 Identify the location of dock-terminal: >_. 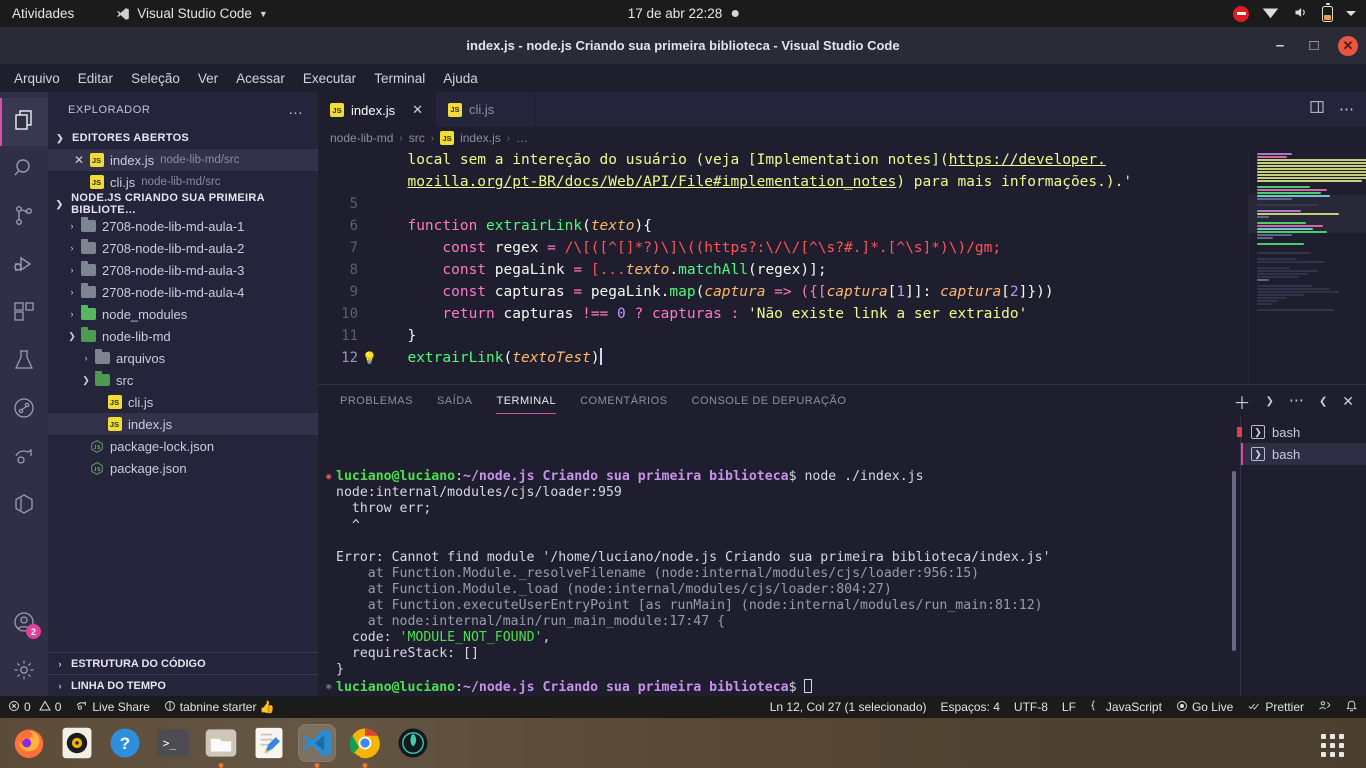
(173, 743).